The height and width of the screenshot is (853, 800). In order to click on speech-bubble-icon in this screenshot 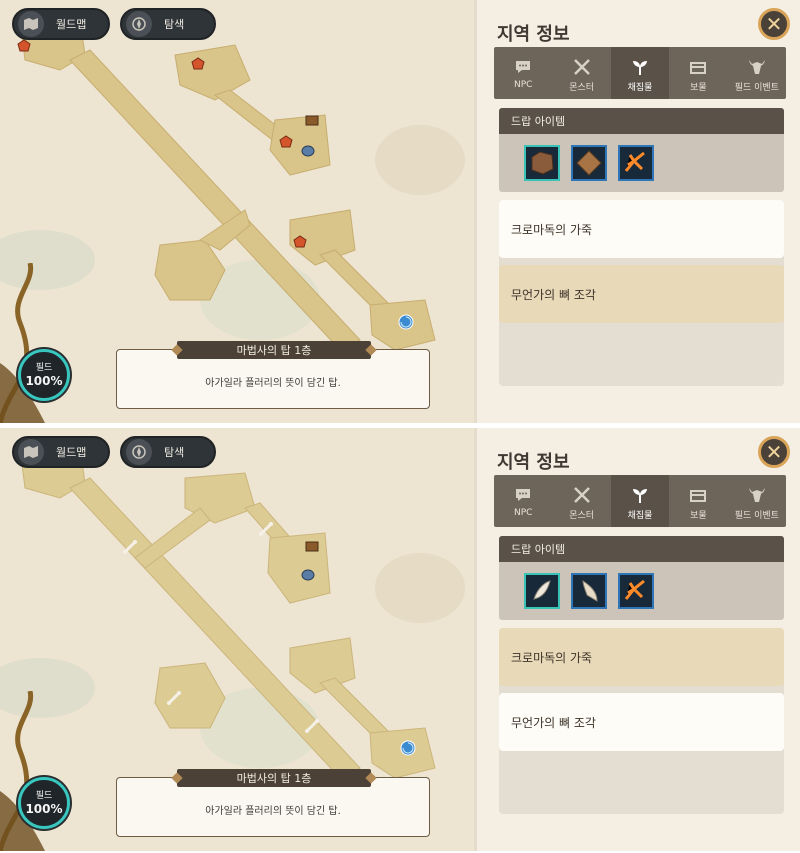, I will do `click(523, 67)`.